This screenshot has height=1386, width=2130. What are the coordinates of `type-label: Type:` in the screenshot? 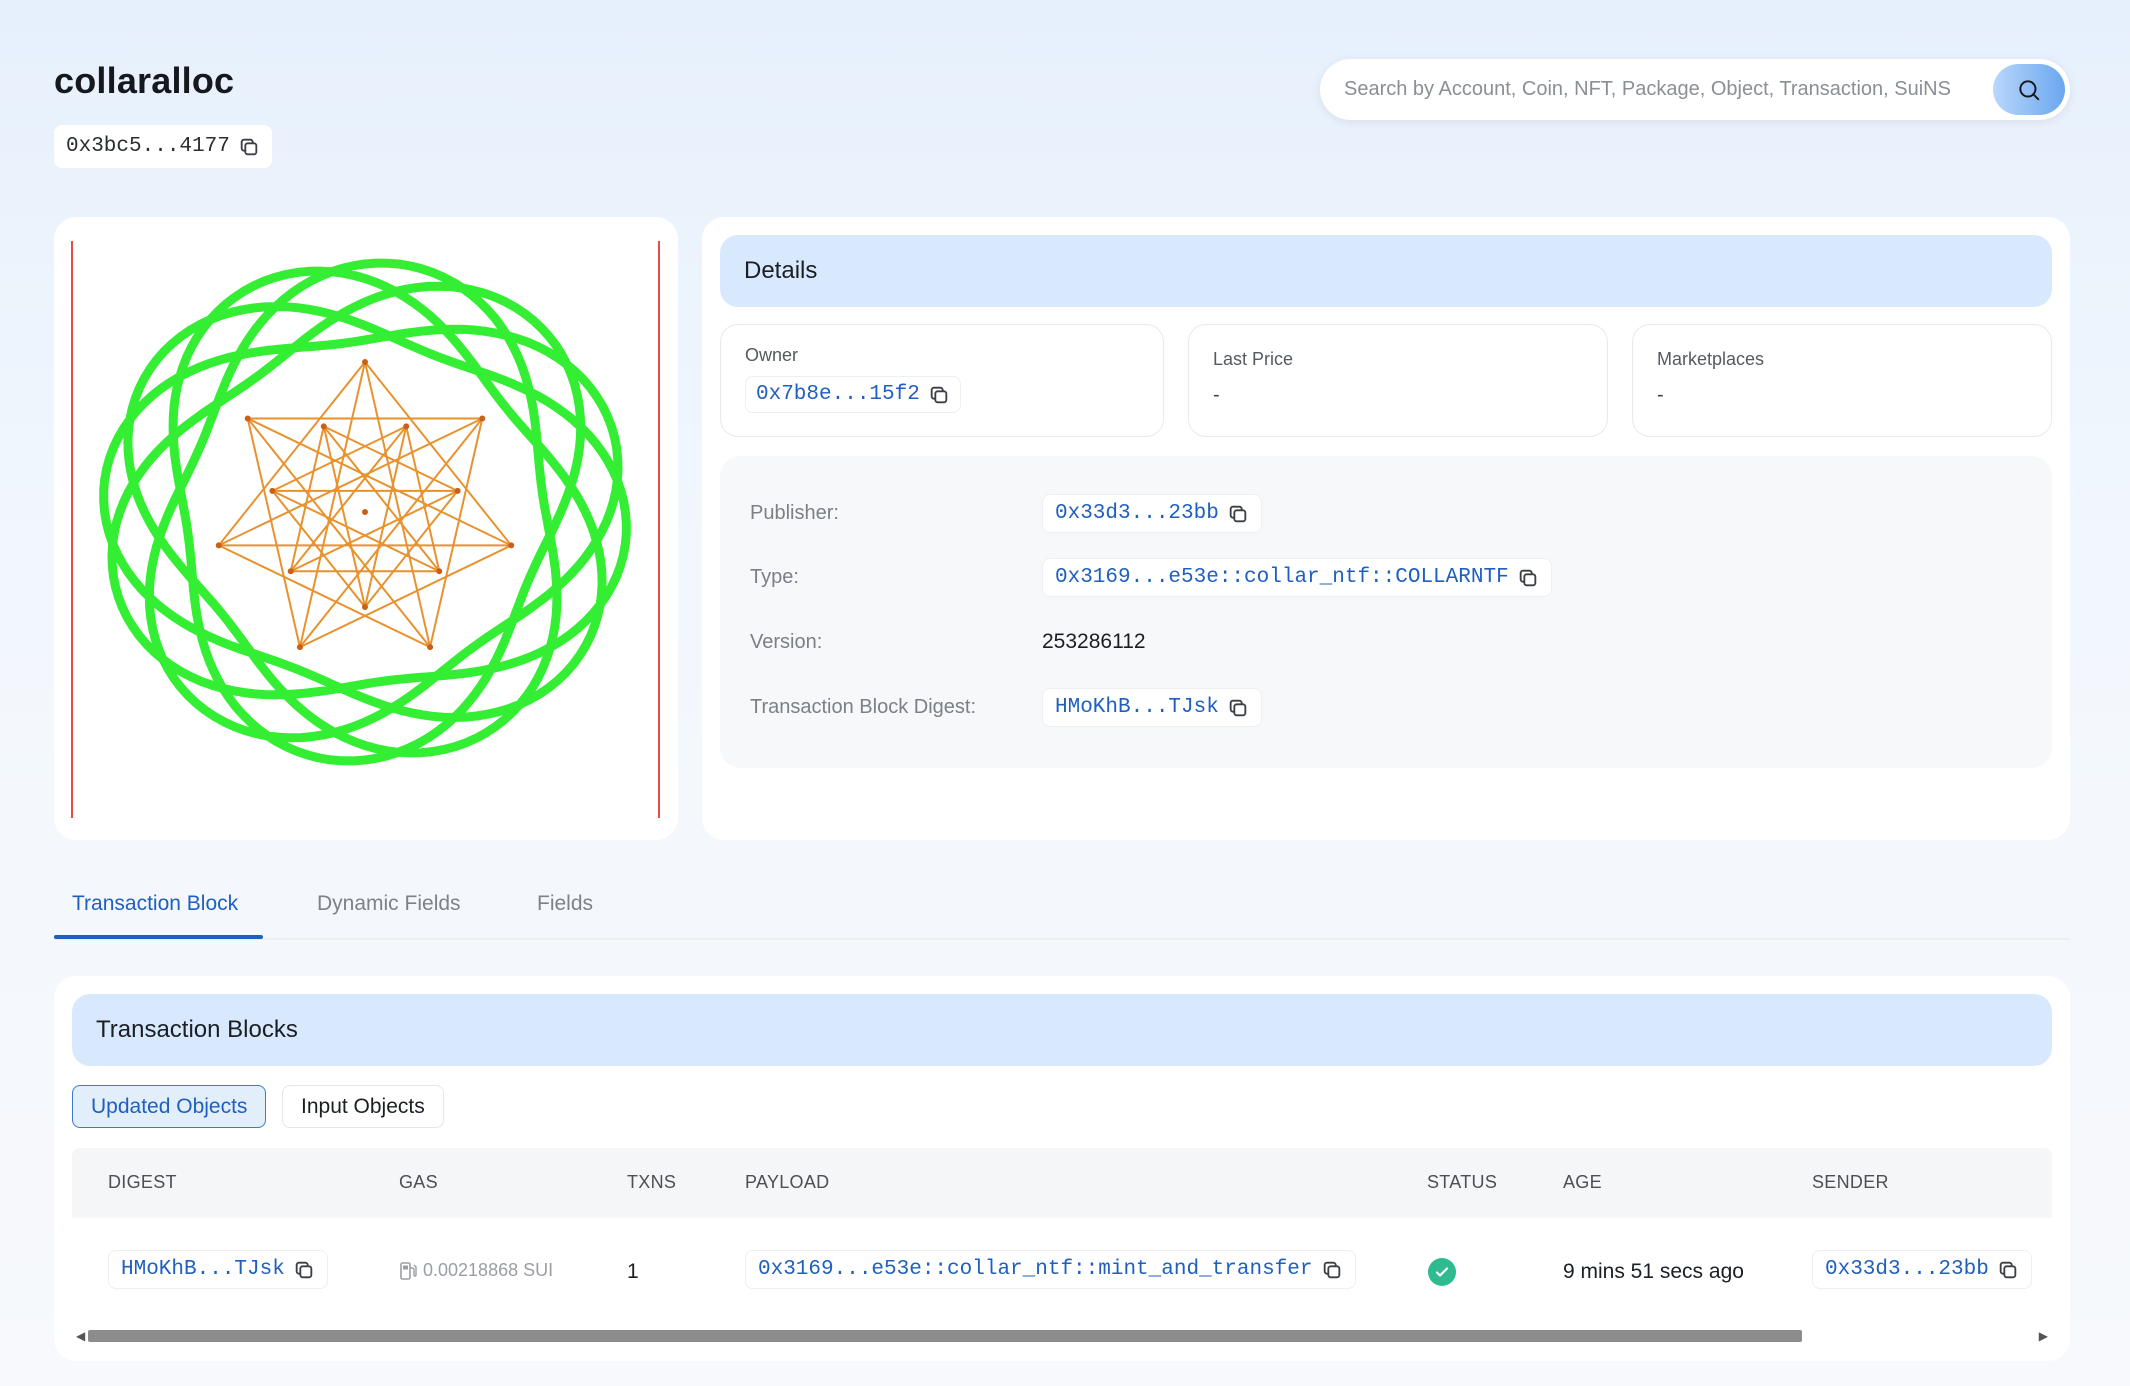 It's located at (774, 577).